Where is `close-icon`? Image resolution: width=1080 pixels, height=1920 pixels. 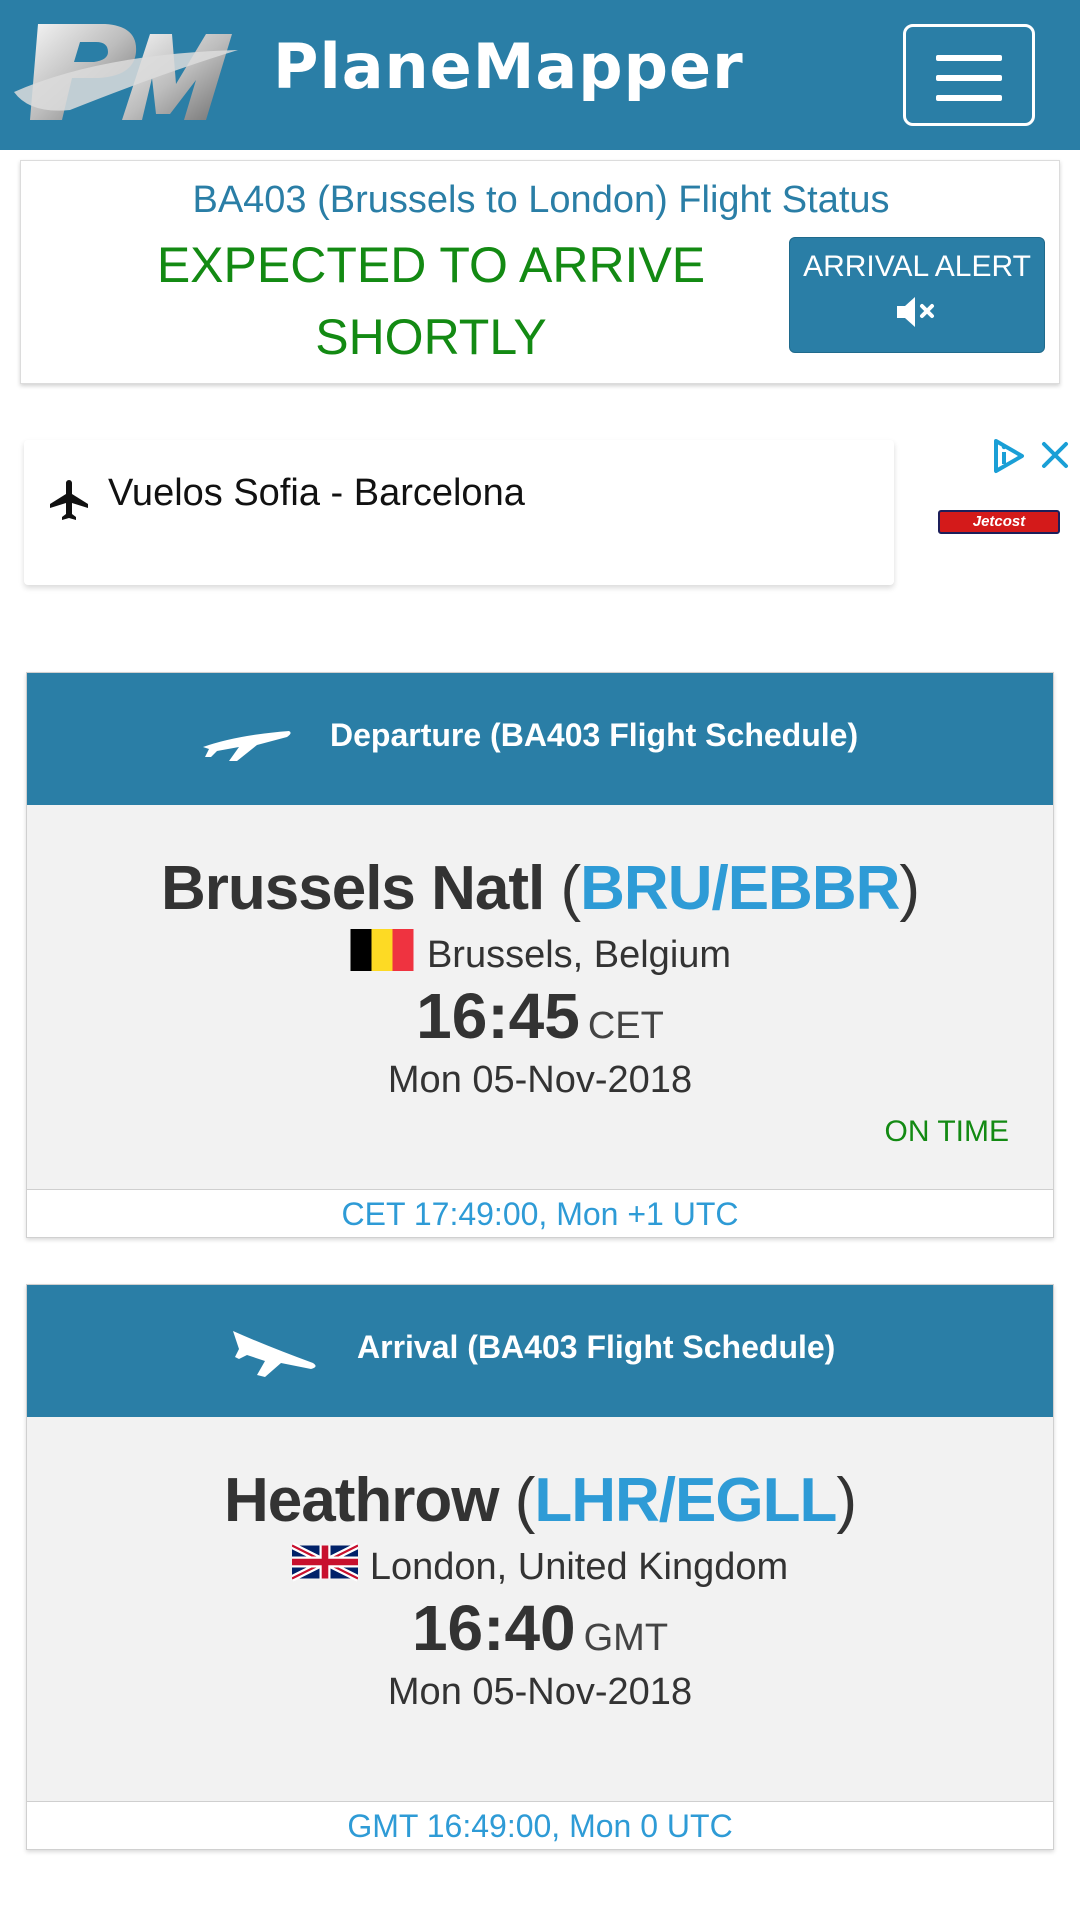 close-icon is located at coordinates (1055, 455).